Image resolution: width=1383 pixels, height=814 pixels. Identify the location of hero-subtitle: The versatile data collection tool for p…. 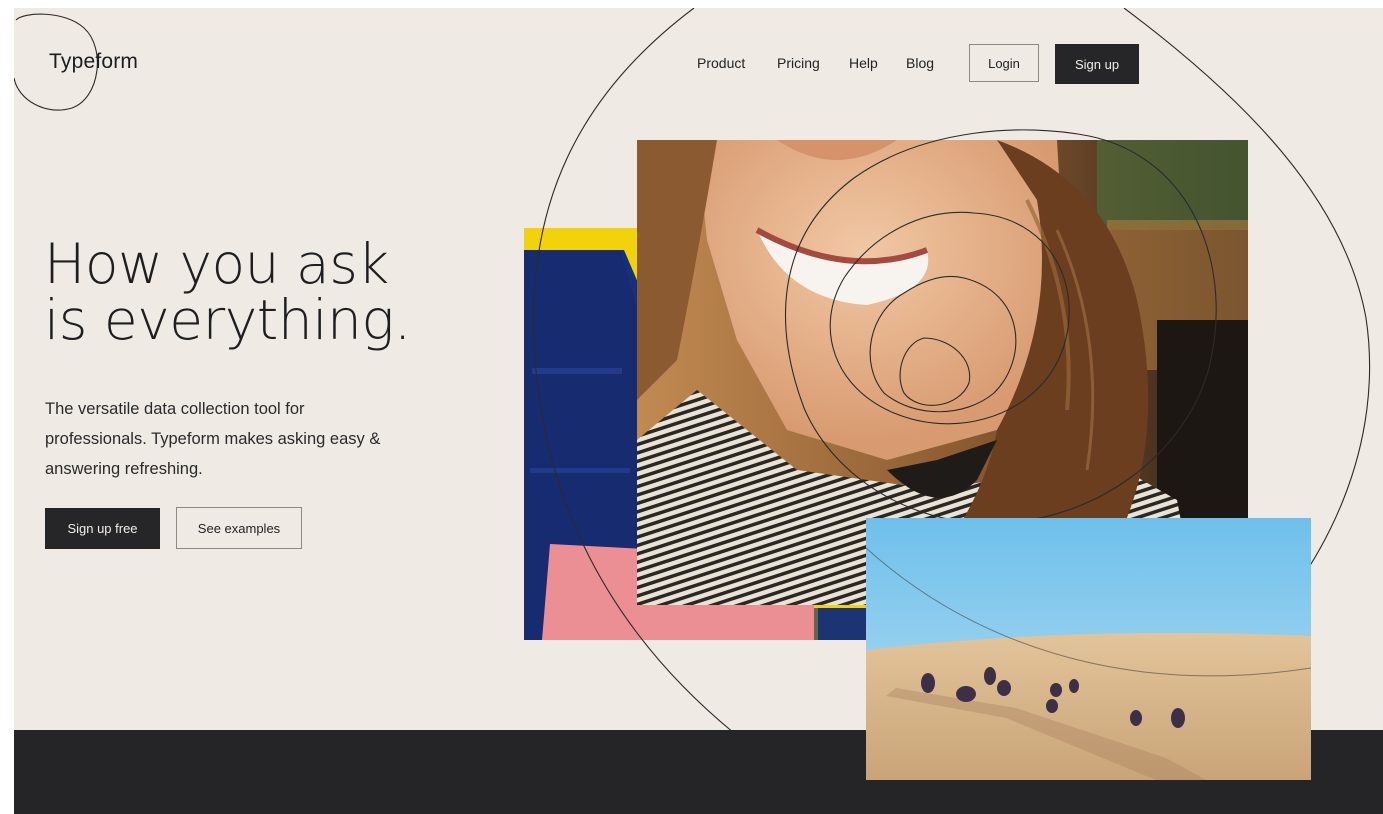
(213, 439).